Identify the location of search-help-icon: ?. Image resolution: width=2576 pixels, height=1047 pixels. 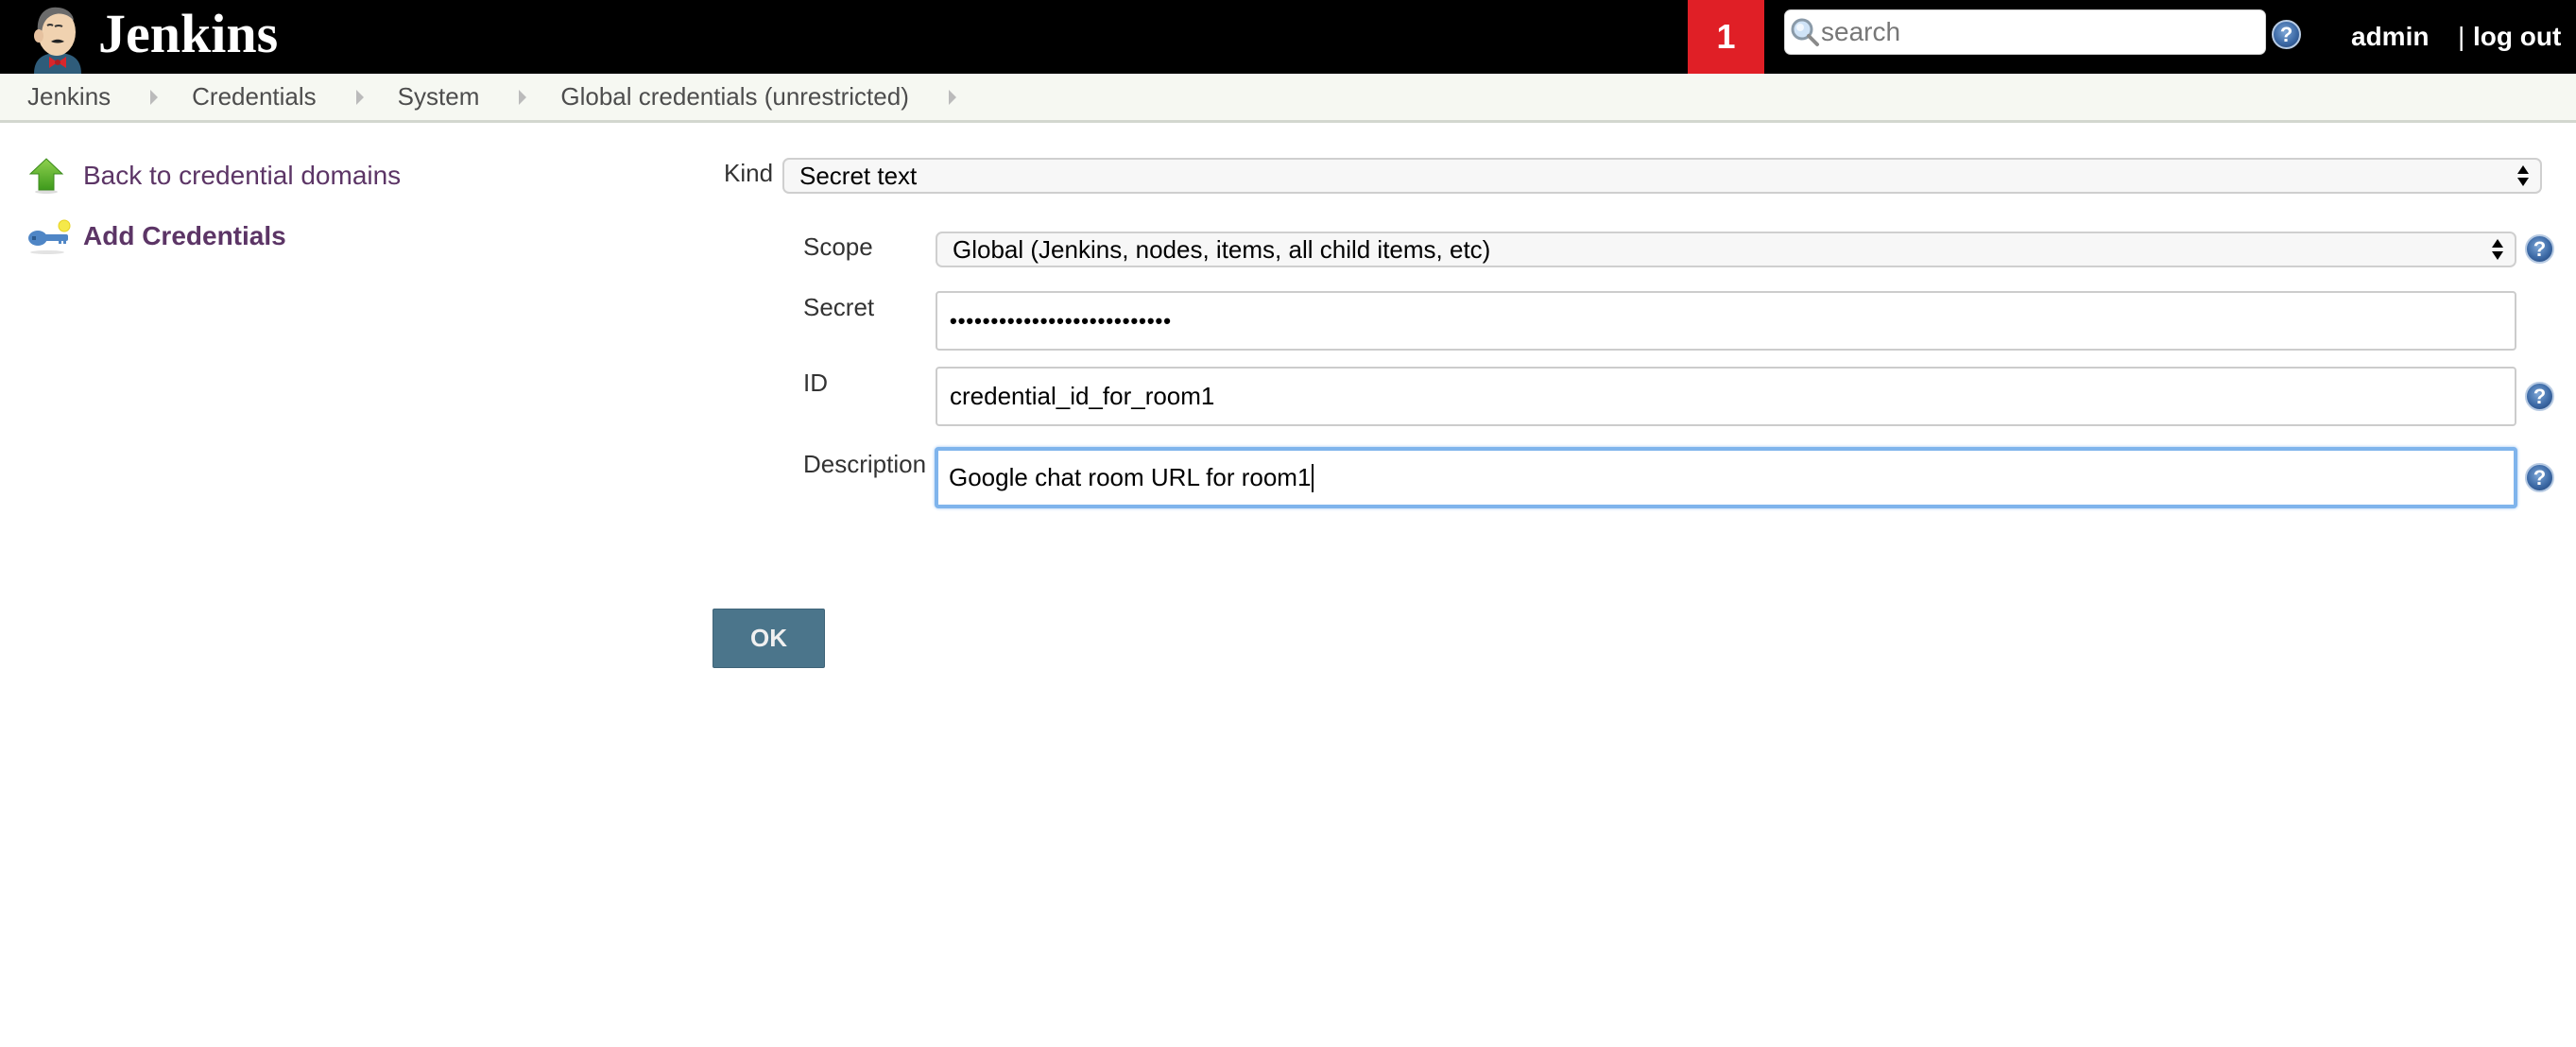
(2286, 34).